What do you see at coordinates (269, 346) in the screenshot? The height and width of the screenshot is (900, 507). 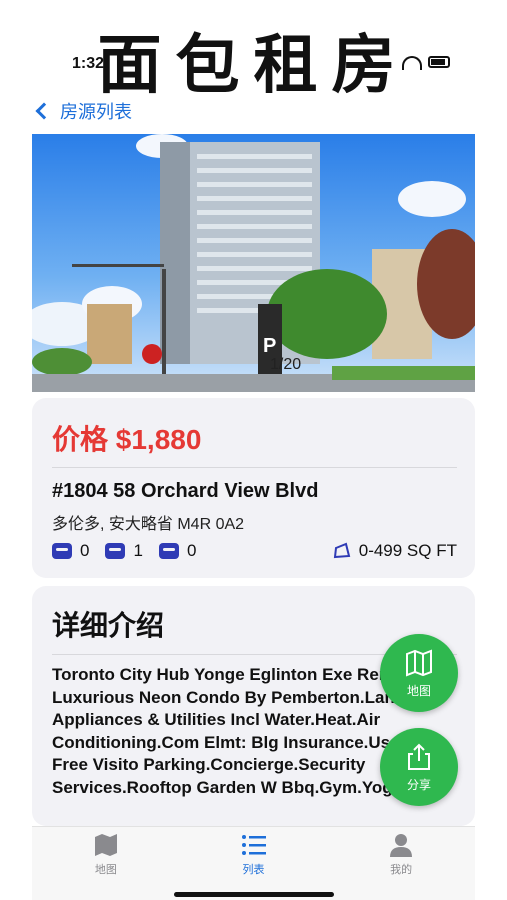 I see `svg-text: P` at bounding box center [269, 346].